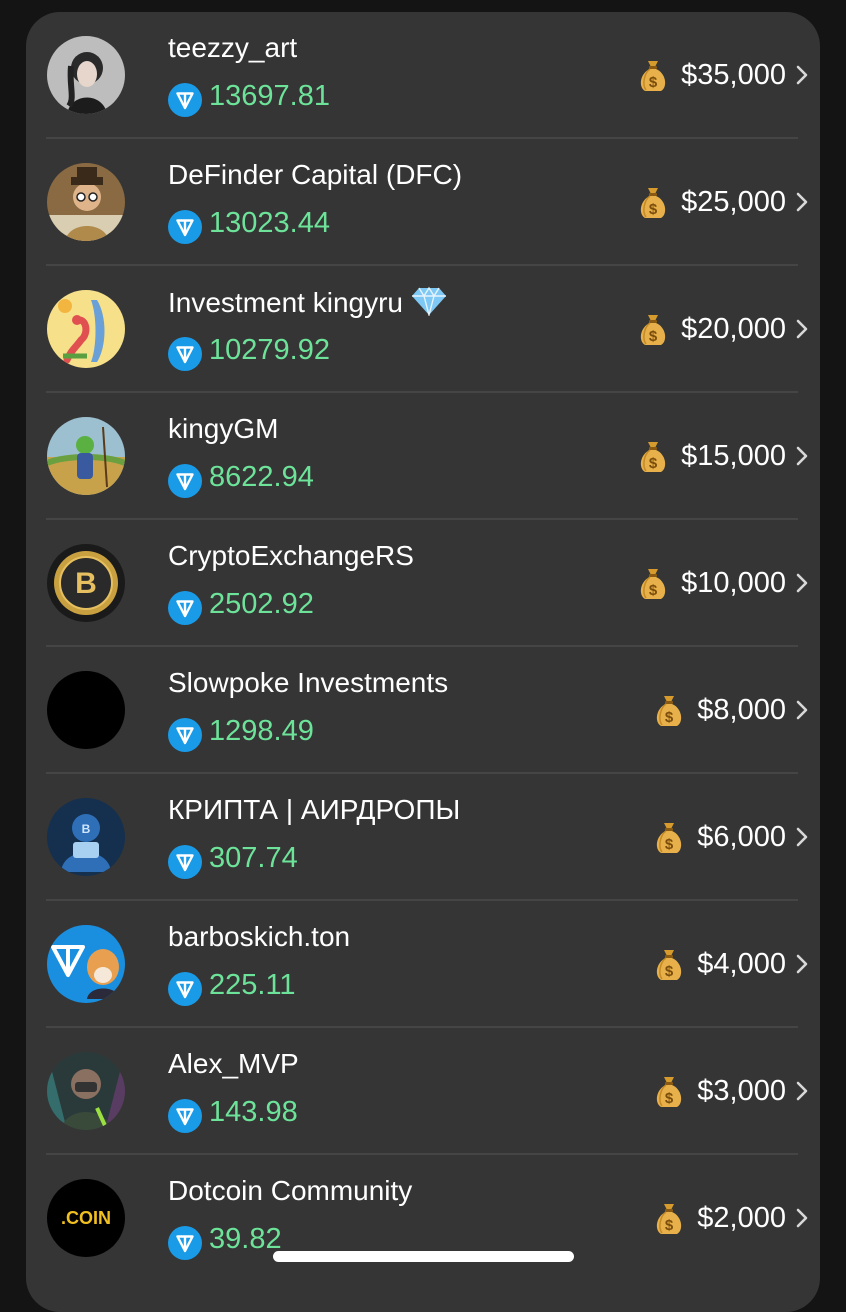 The image size is (846, 1312). What do you see at coordinates (269, 350) in the screenshot?
I see `ton-amount: 10279.92` at bounding box center [269, 350].